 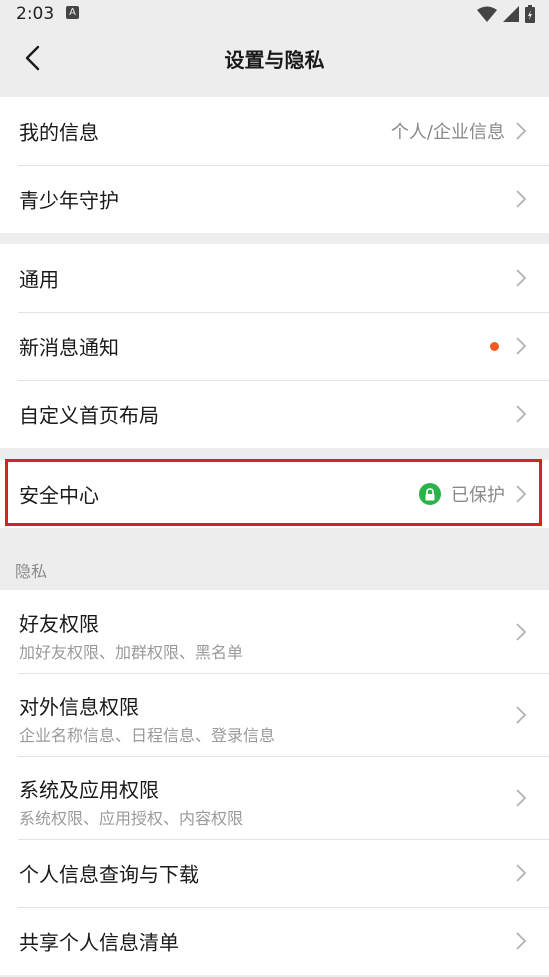 I want to click on page-title: 设置与隐私, so click(x=274, y=60).